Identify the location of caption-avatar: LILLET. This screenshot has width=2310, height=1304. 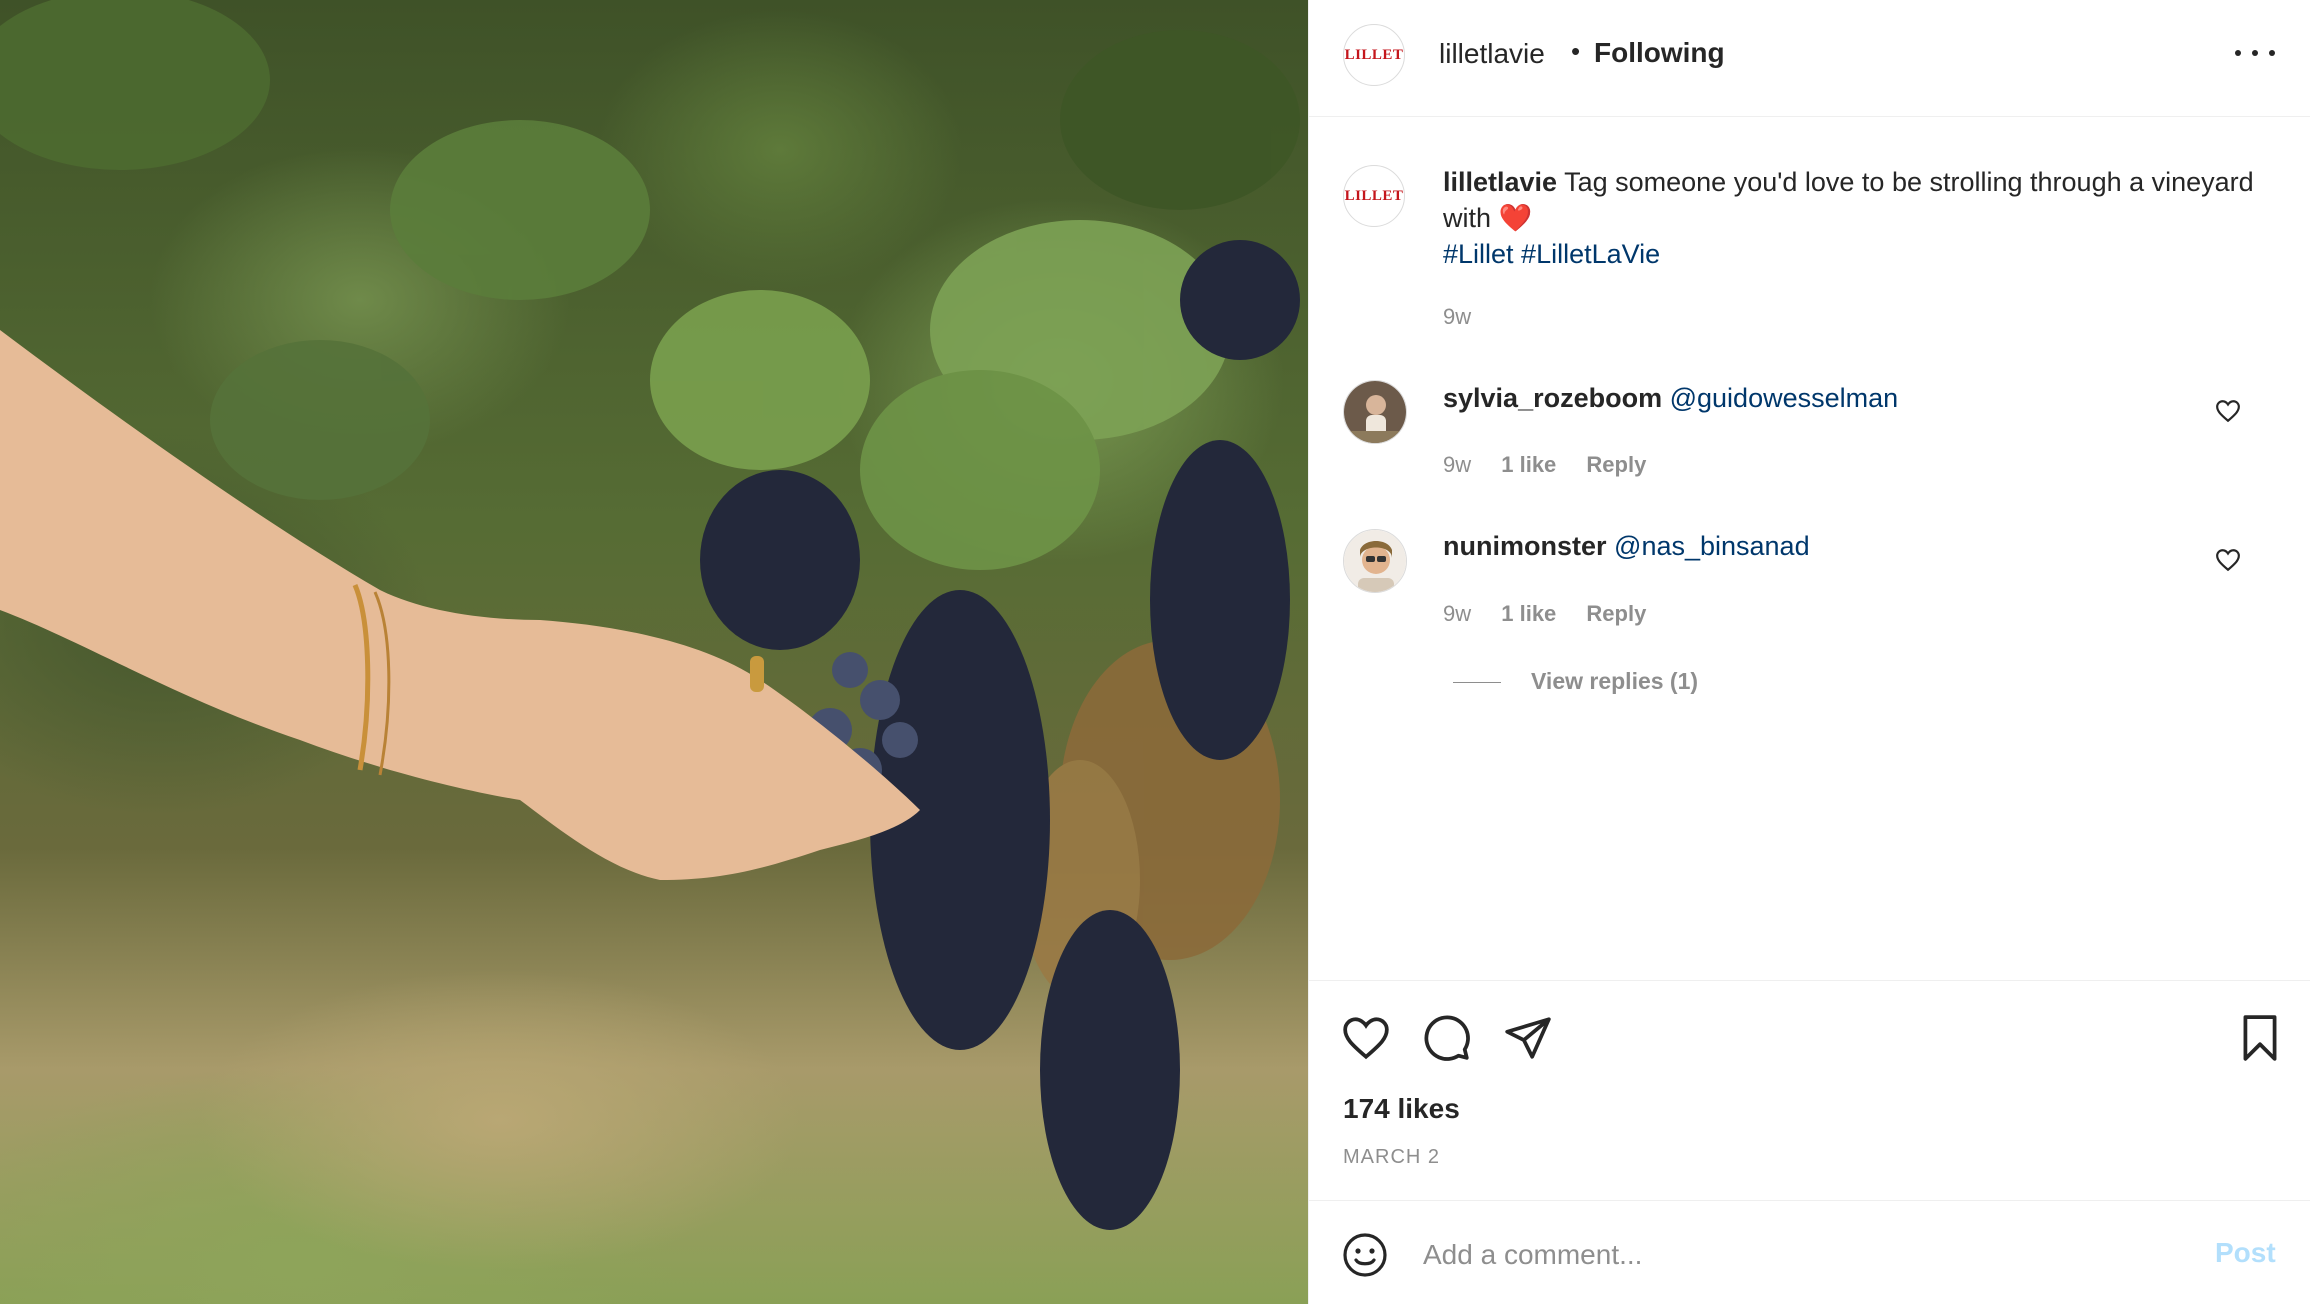
(1374, 196).